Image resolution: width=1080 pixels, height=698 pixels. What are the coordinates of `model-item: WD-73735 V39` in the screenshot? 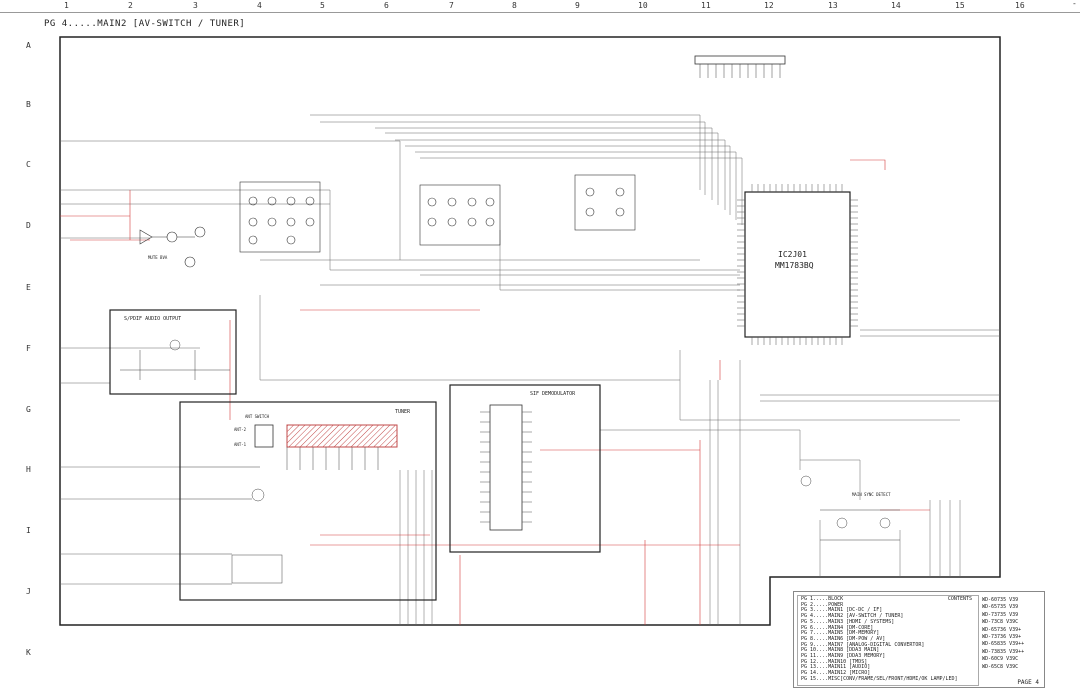 It's located at (1000, 614).